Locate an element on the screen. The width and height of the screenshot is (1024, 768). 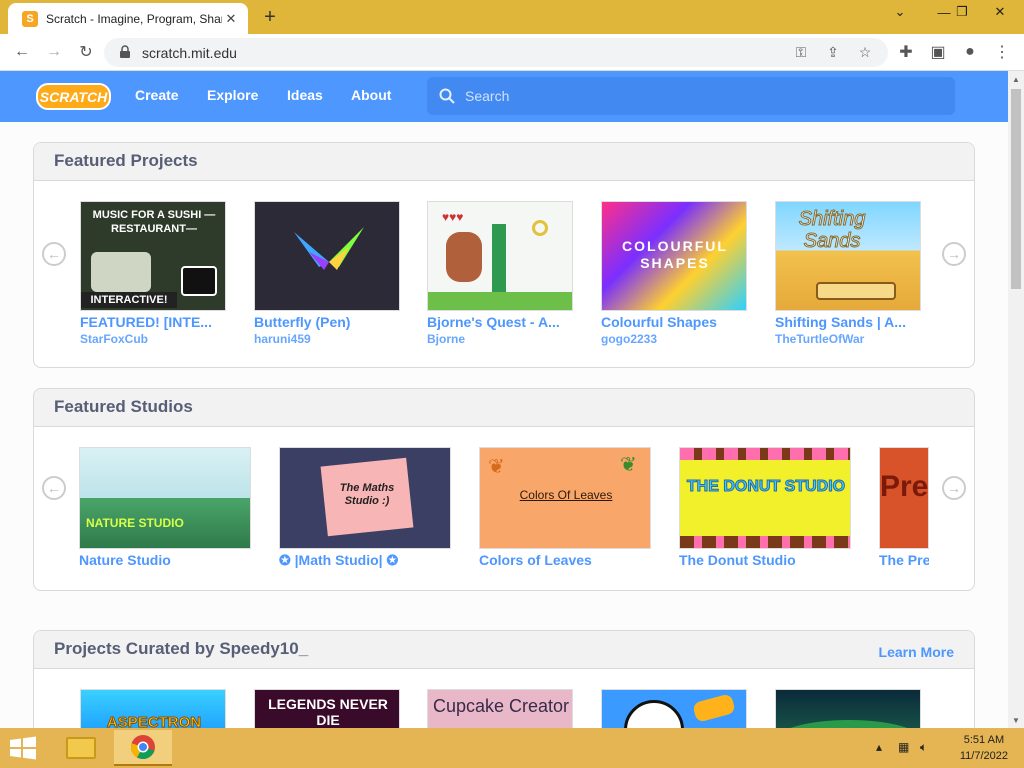
thumbnail-text: Colors Of Leaves is located at coordinates (566, 495).